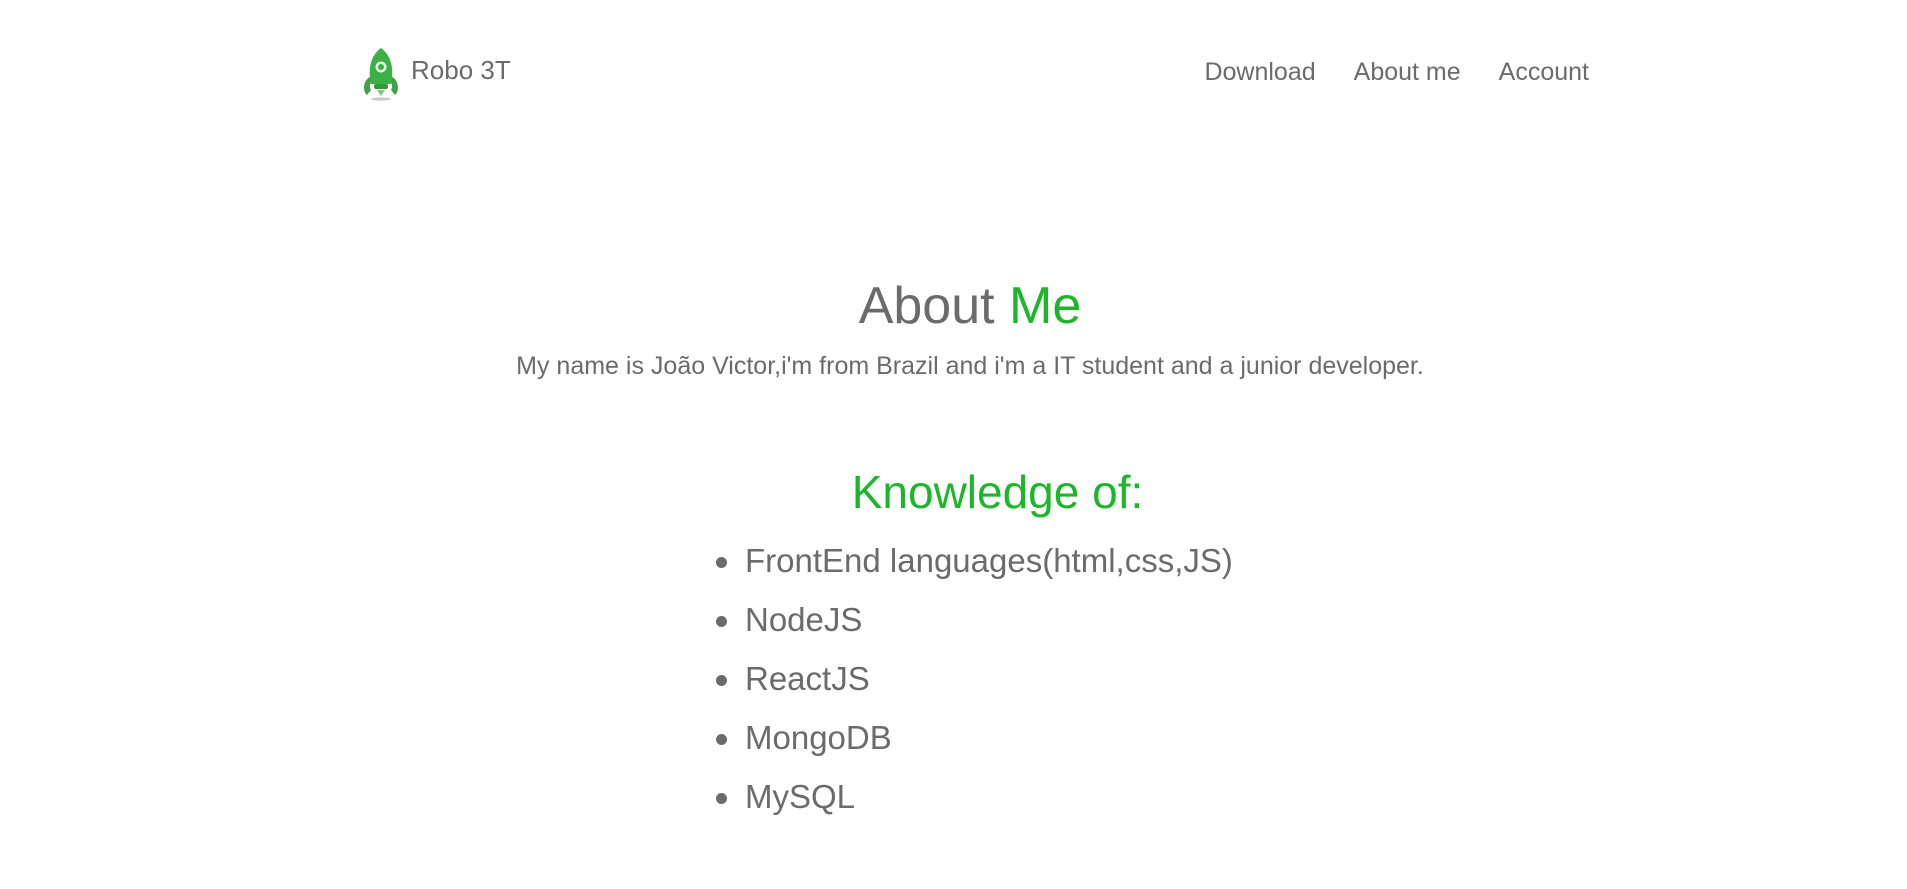  Describe the element at coordinates (461, 69) in the screenshot. I see `brand-name: Robo 3T` at that location.